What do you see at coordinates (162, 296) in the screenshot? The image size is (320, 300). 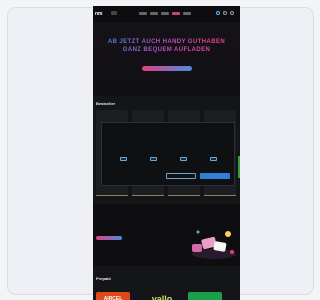 I see `brand-tile-yallo: yallo` at bounding box center [162, 296].